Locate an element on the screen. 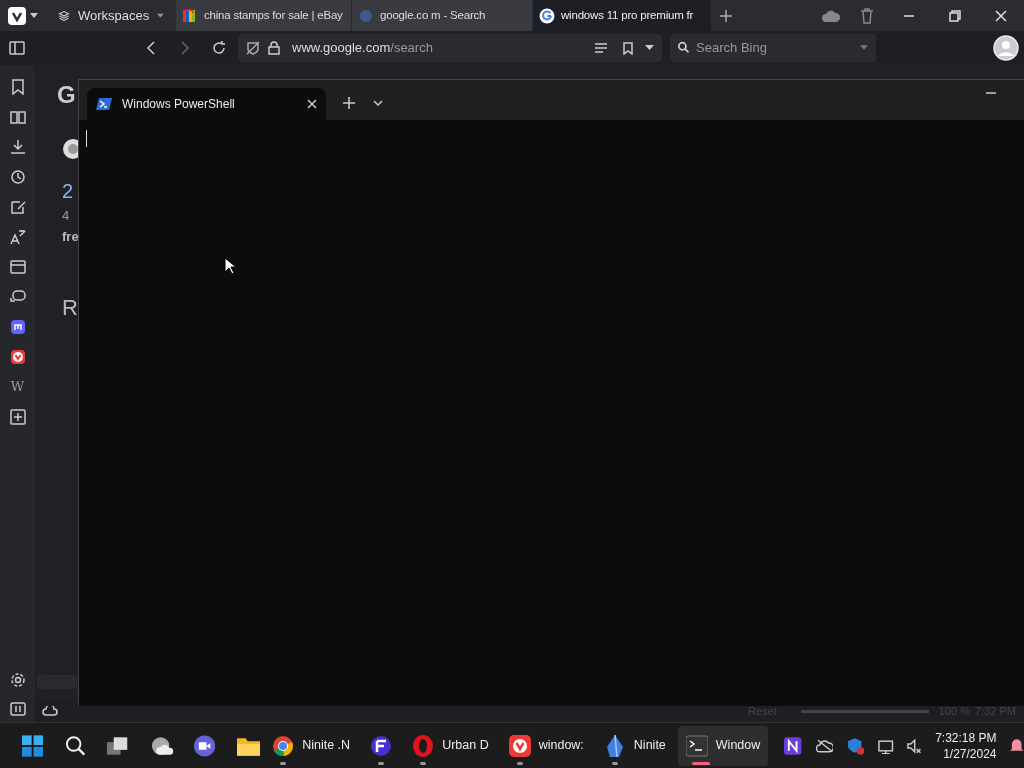 Image resolution: width=1024 pixels, height=768 pixels. bookmarks-icon is located at coordinates (17, 87).